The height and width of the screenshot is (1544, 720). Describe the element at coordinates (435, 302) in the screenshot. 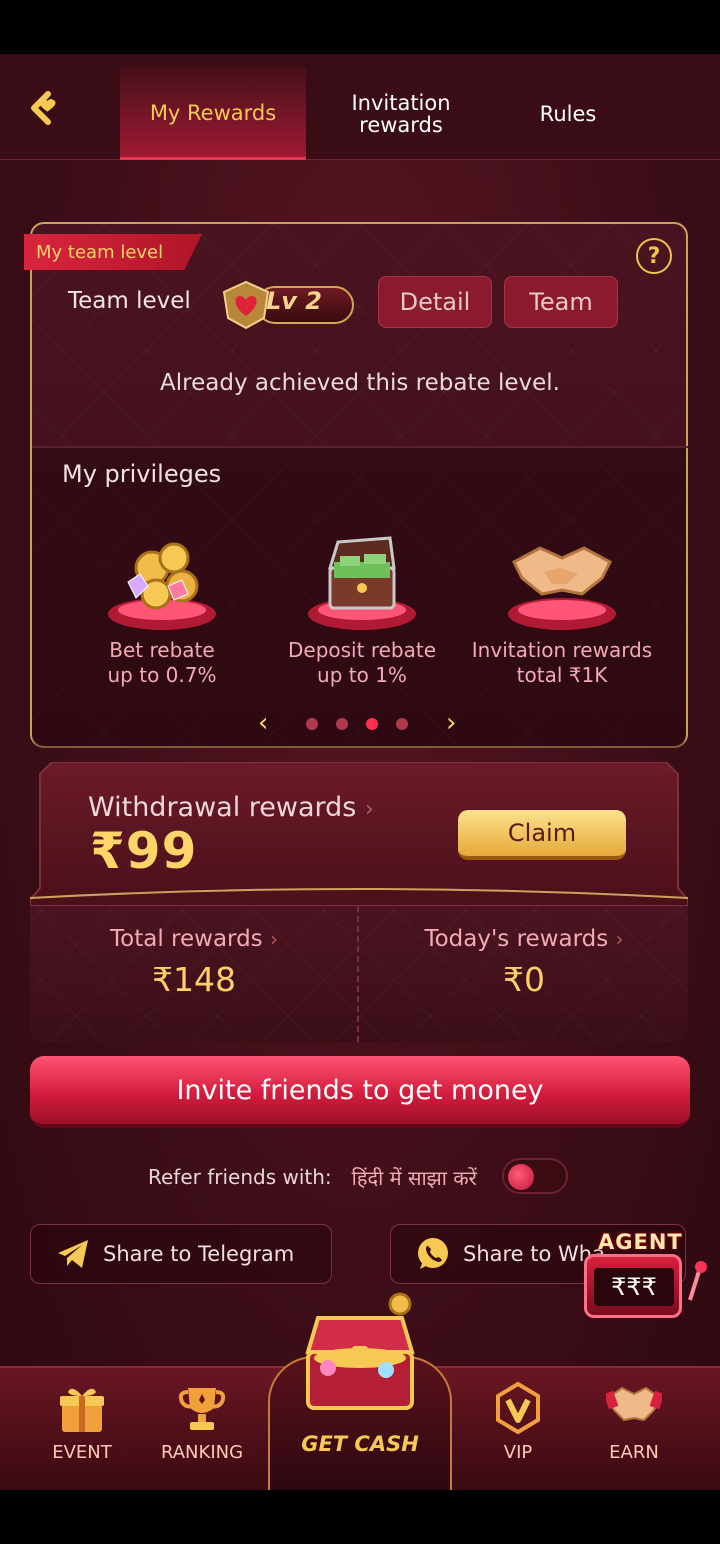

I see `detail-button: Detail` at that location.